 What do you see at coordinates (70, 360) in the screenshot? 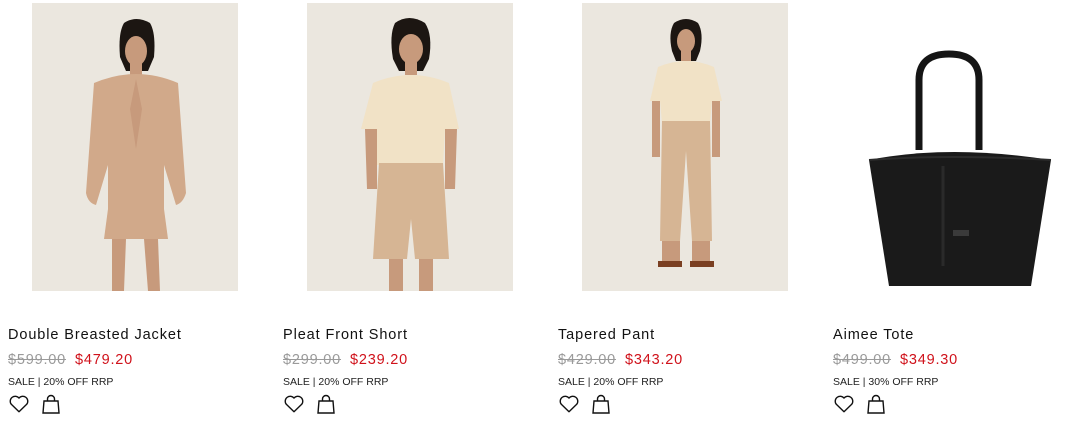
I see `product-prices: $599.00 $479.20` at bounding box center [70, 360].